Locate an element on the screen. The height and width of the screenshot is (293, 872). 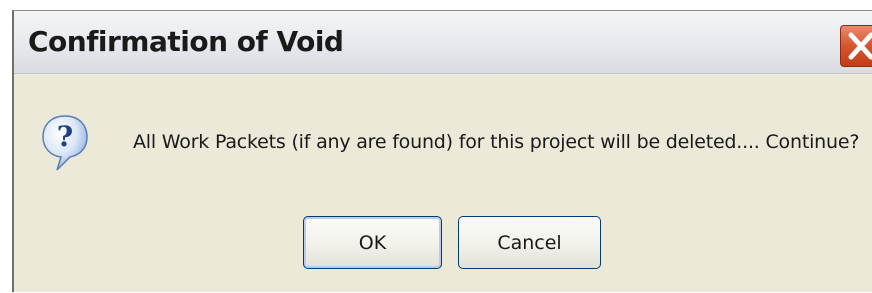
ok-button: OK is located at coordinates (372, 242).